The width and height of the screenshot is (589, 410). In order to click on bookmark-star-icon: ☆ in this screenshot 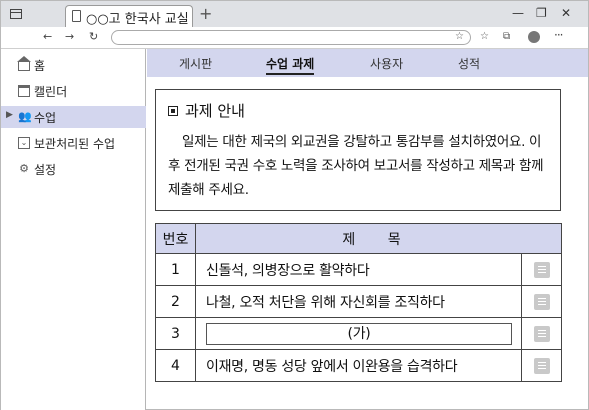, I will do `click(459, 36)`.